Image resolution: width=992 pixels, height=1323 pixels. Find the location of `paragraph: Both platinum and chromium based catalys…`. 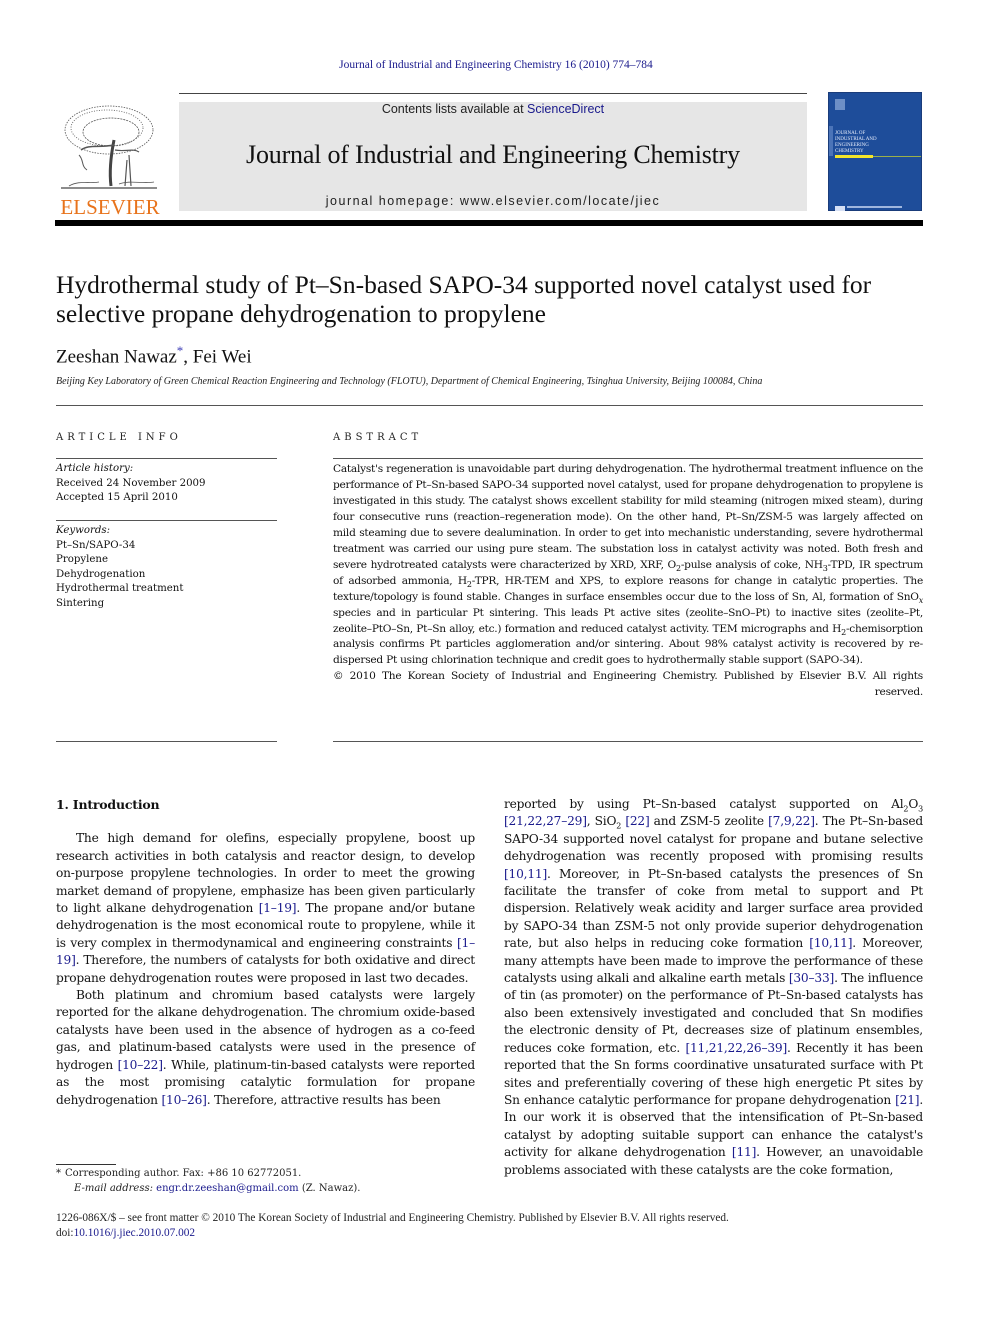

paragraph: Both platinum and chromium based catalys… is located at coordinates (265, 1047).